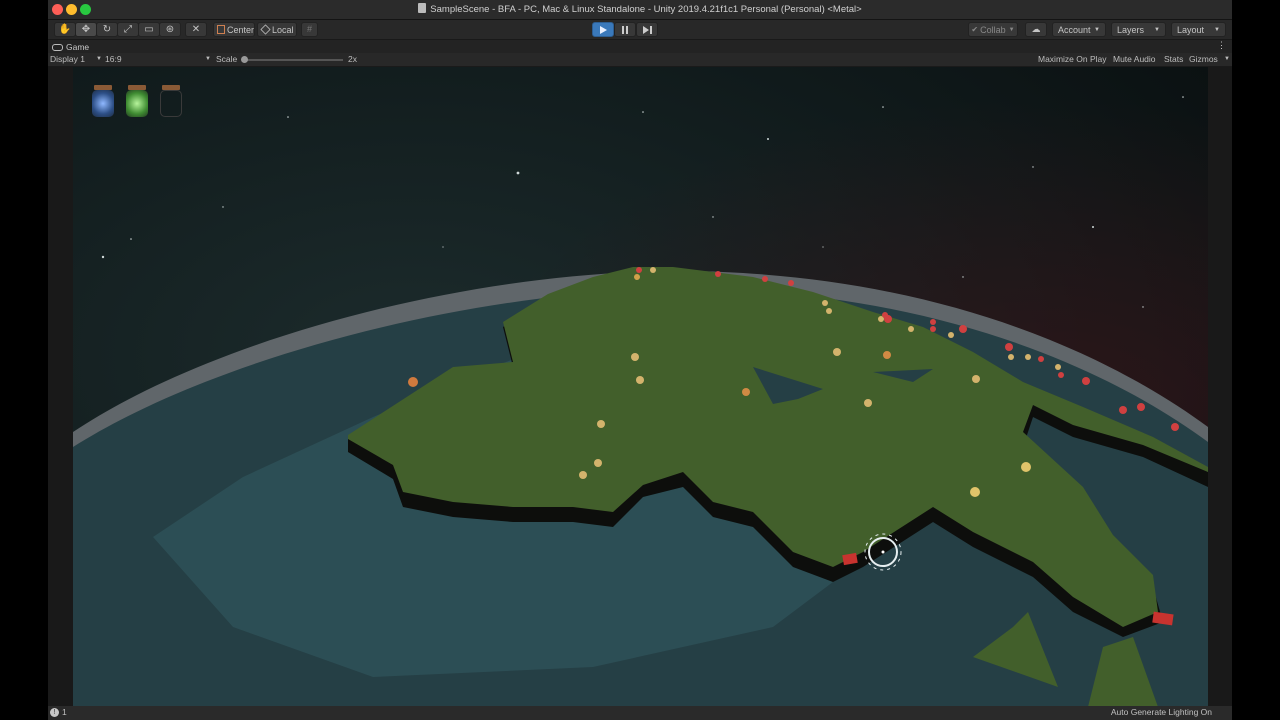 The height and width of the screenshot is (720, 1280). Describe the element at coordinates (352, 59) in the screenshot. I see `scale-value: 2x` at that location.